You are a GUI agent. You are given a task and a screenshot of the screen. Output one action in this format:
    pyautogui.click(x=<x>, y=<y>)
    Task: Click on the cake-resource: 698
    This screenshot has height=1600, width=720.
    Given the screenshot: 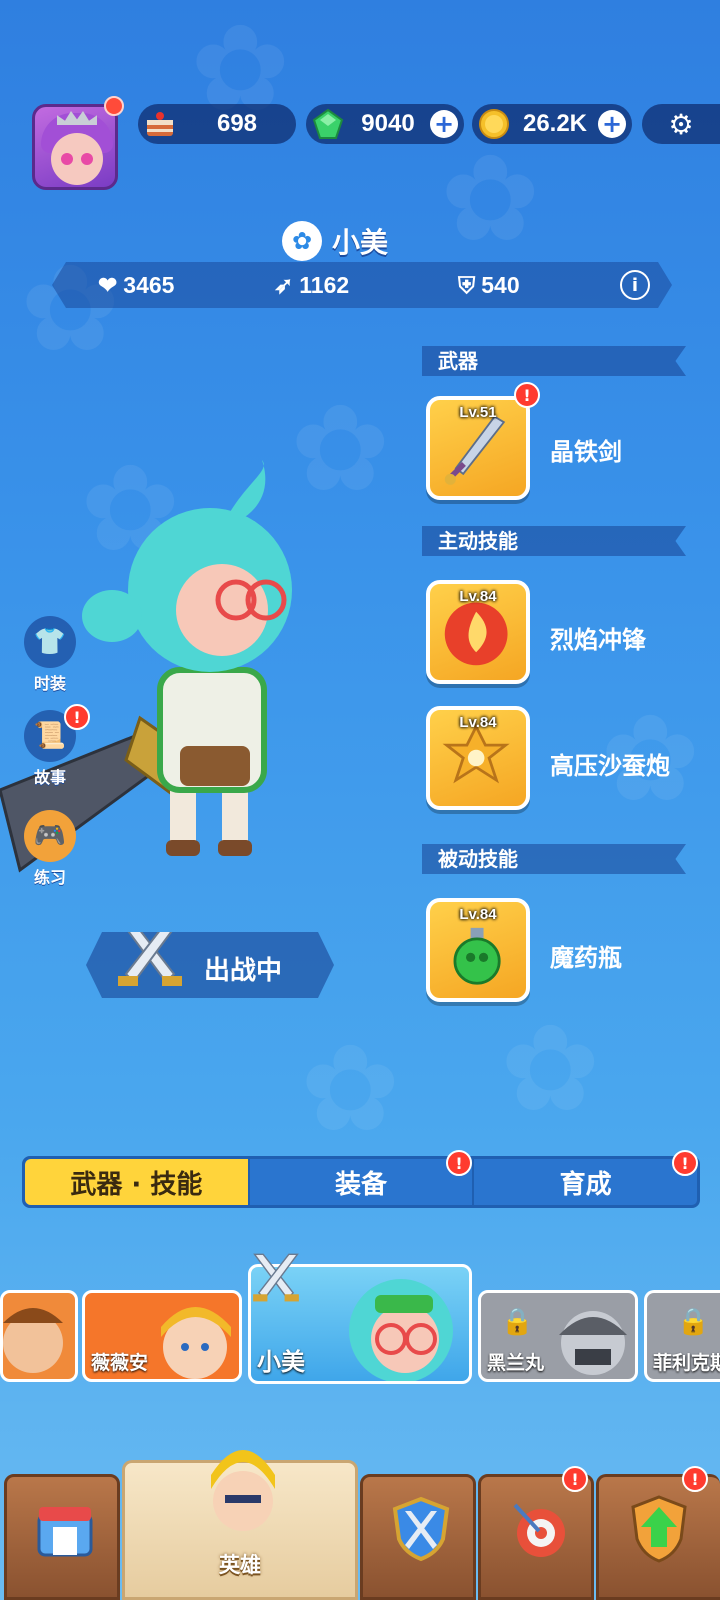 What is the action you would take?
    pyautogui.click(x=217, y=124)
    